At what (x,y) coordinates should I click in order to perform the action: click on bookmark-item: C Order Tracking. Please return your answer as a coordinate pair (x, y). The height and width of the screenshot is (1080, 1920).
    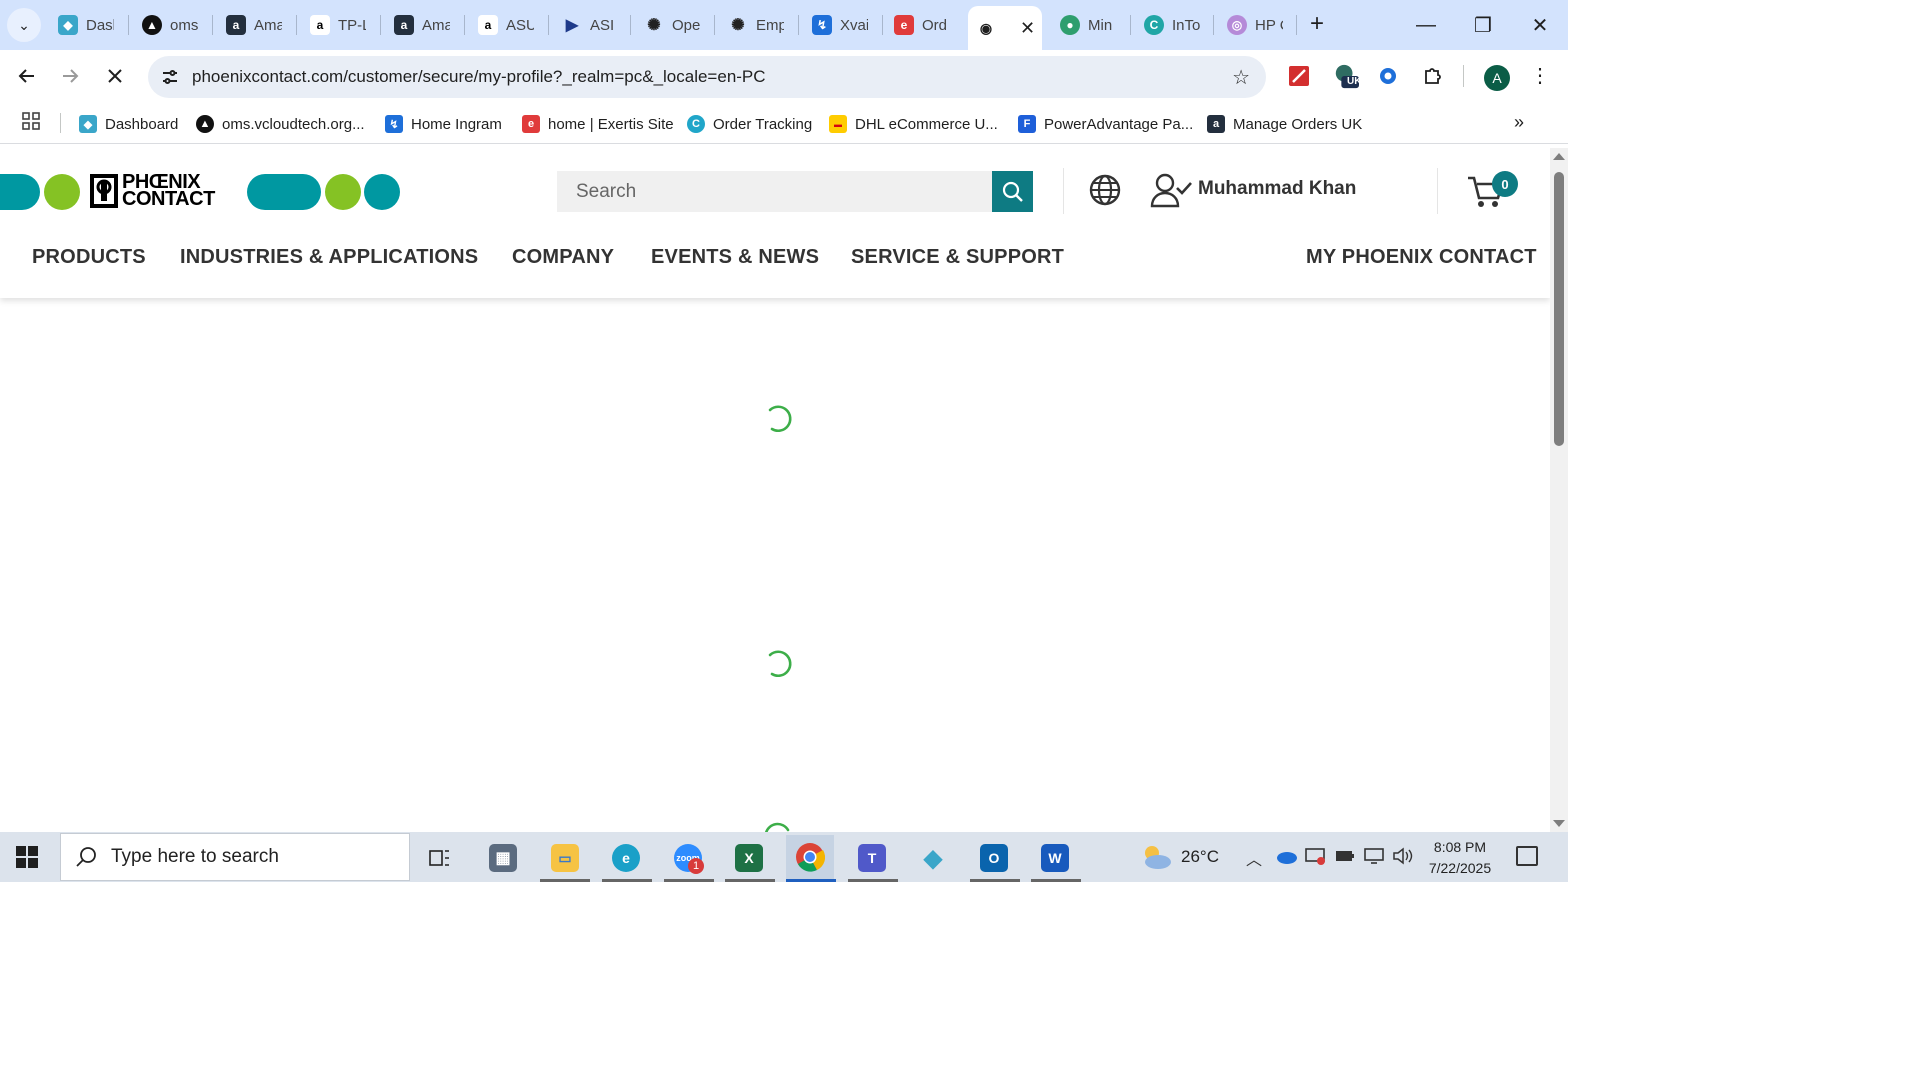
    Looking at the image, I should click on (749, 124).